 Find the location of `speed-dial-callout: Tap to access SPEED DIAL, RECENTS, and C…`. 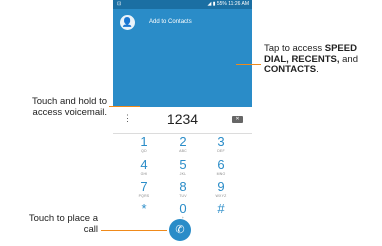

speed-dial-callout: Tap to access SPEED DIAL, RECENTS, and C… is located at coordinates (311, 59).